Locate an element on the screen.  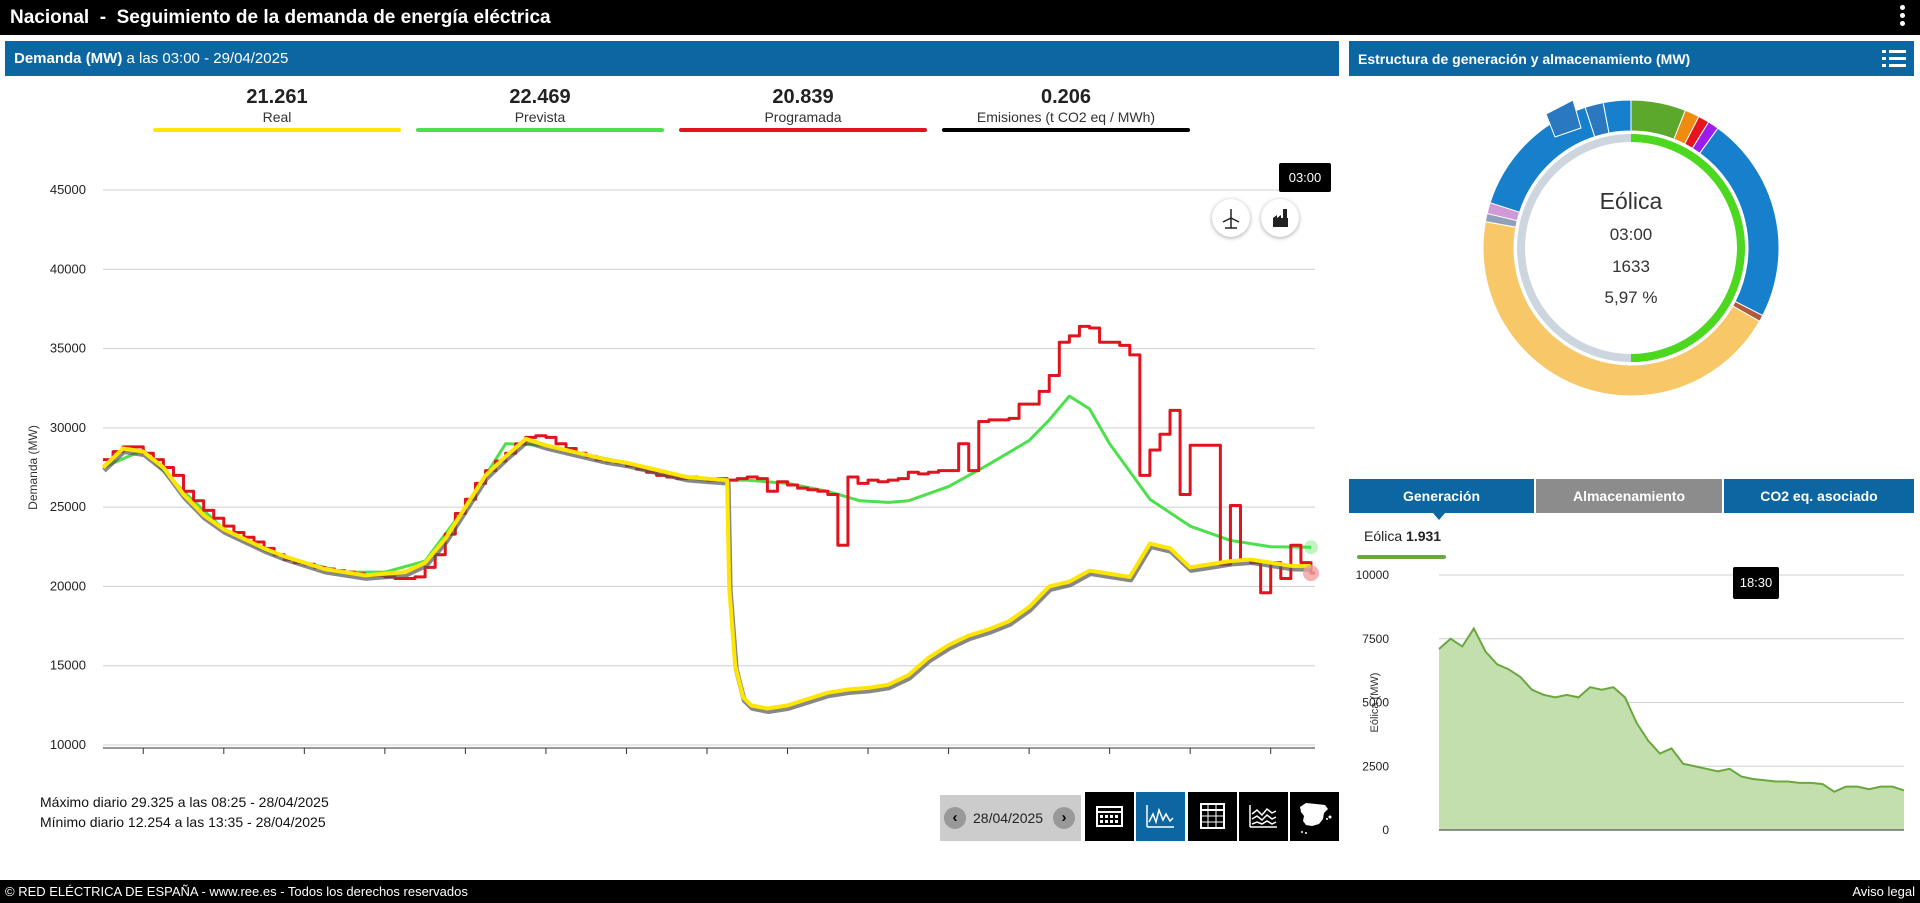
donut-center-label: Eólica is located at coordinates (1631, 201).